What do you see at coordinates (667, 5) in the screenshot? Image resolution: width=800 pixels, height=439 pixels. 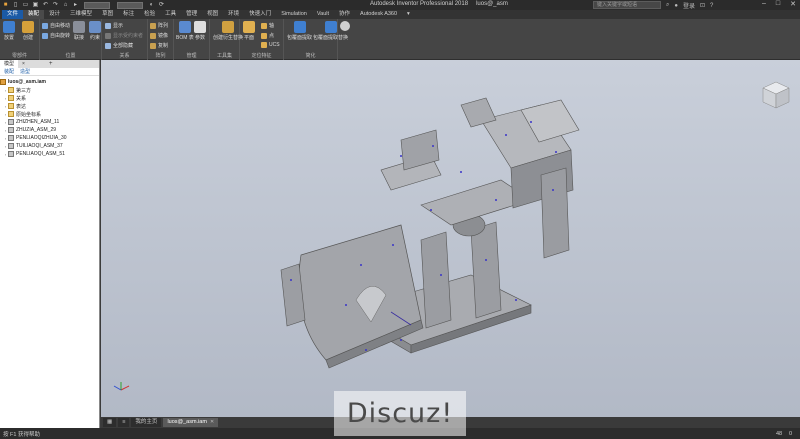 I see `binoculars-icon: ⌕` at bounding box center [667, 5].